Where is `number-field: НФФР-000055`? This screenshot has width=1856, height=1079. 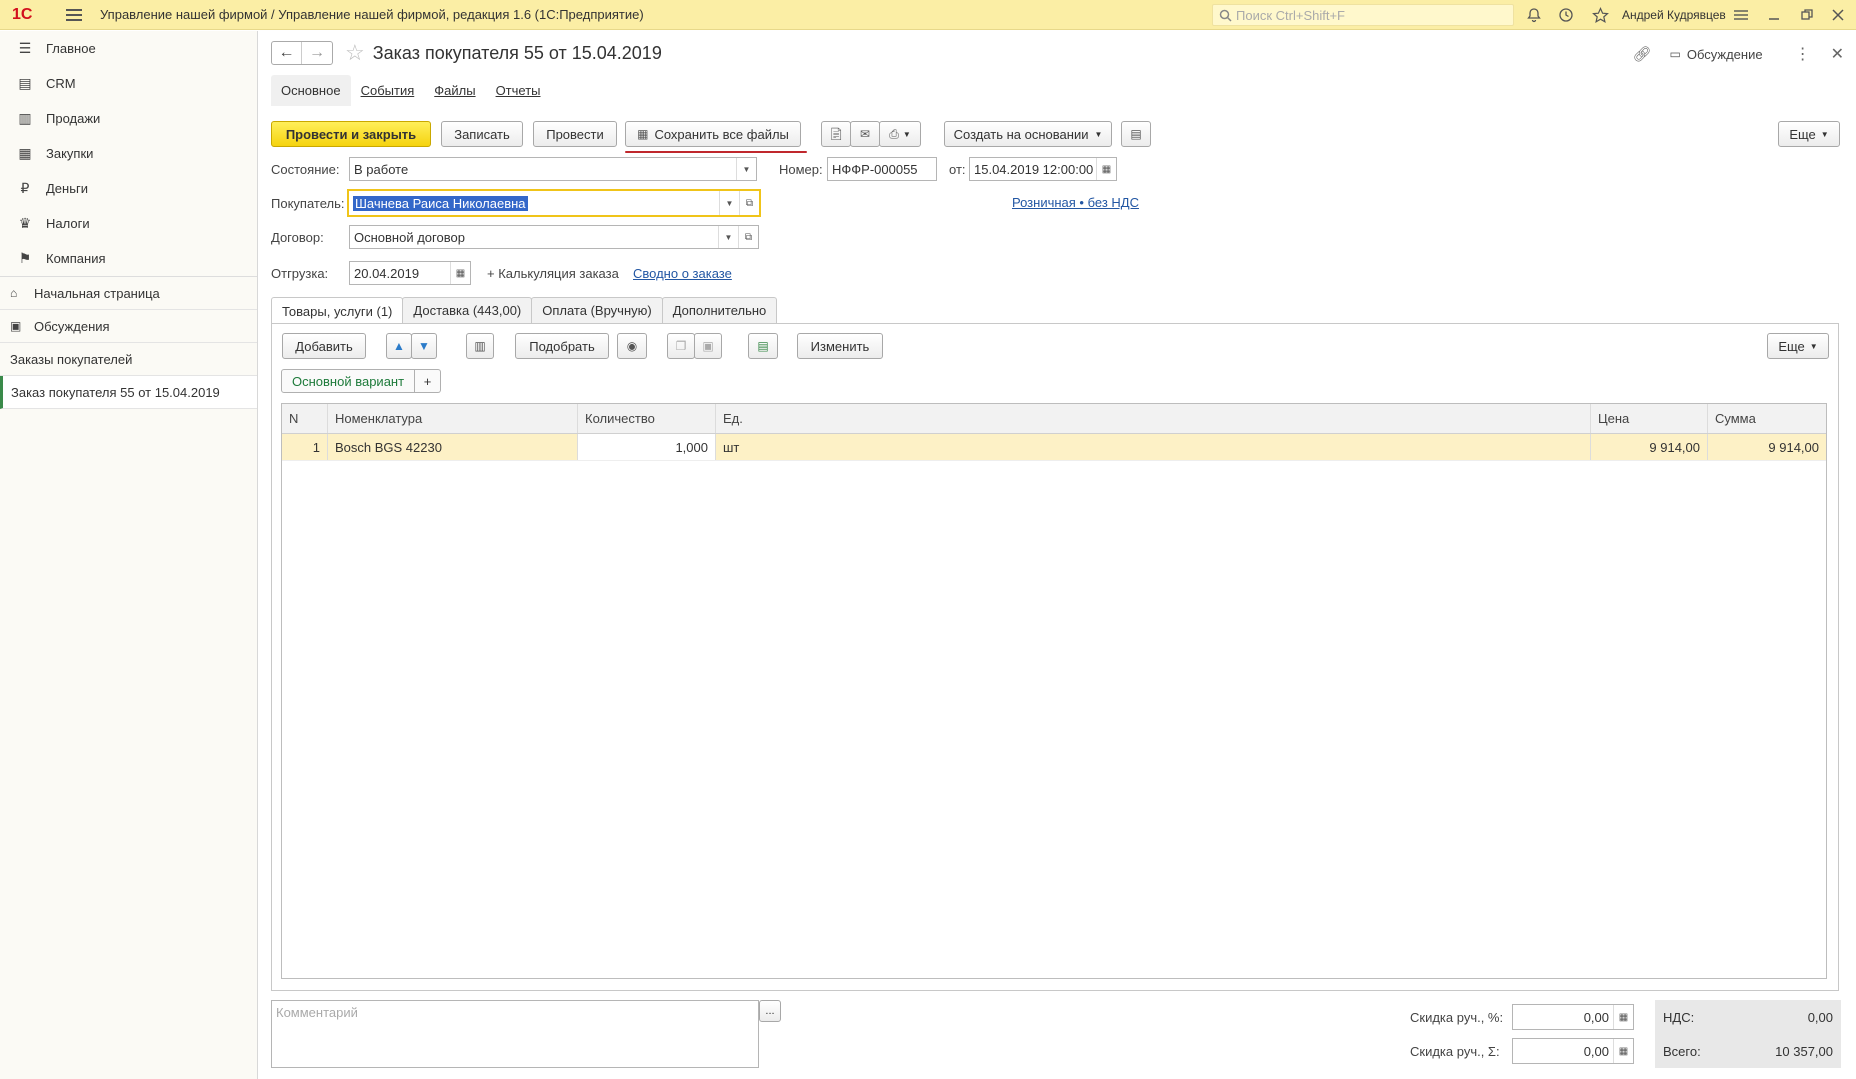 number-field: НФФР-000055 is located at coordinates (882, 169).